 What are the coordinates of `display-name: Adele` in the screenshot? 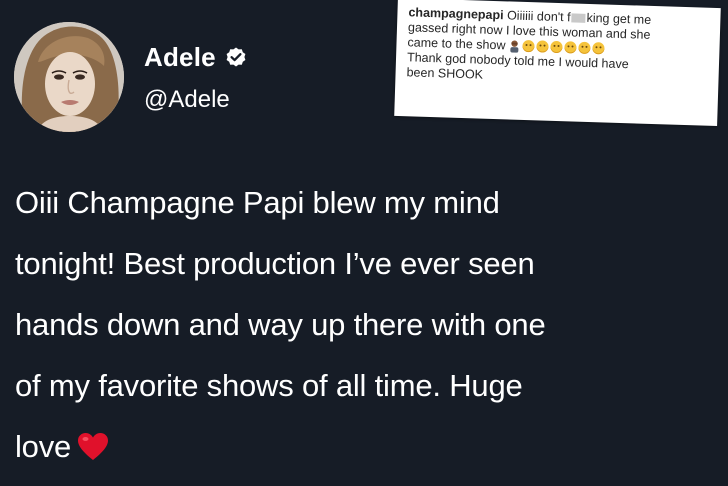 It's located at (180, 57).